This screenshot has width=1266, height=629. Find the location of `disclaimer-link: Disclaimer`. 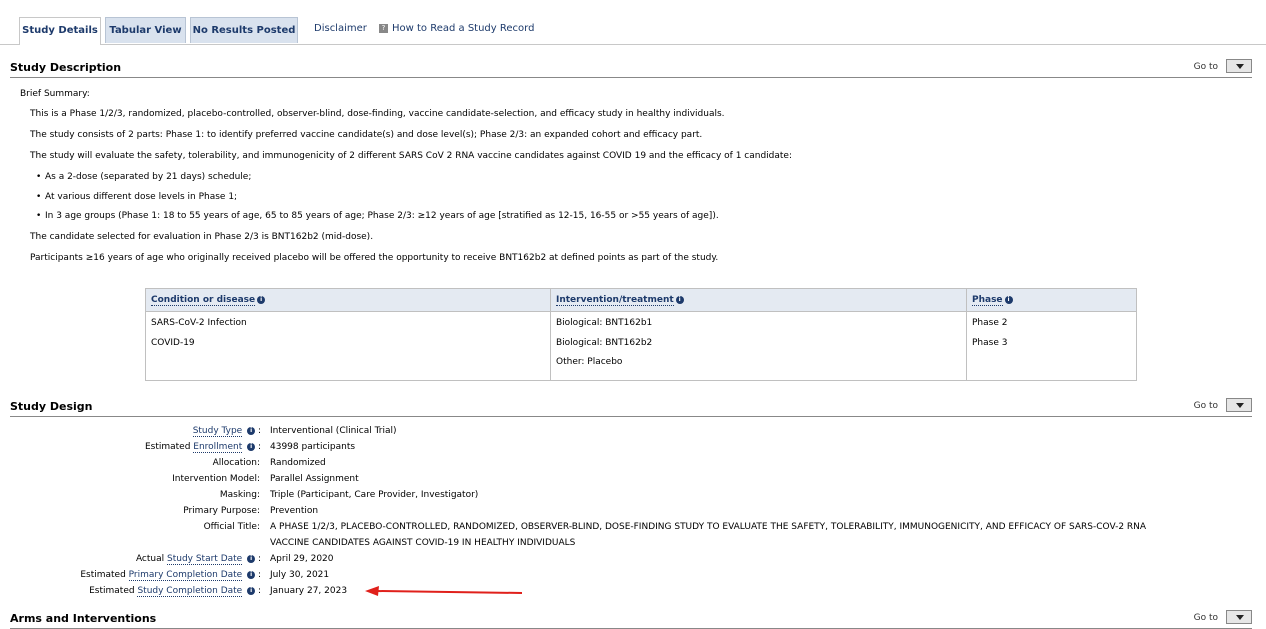

disclaimer-link: Disclaimer is located at coordinates (340, 28).